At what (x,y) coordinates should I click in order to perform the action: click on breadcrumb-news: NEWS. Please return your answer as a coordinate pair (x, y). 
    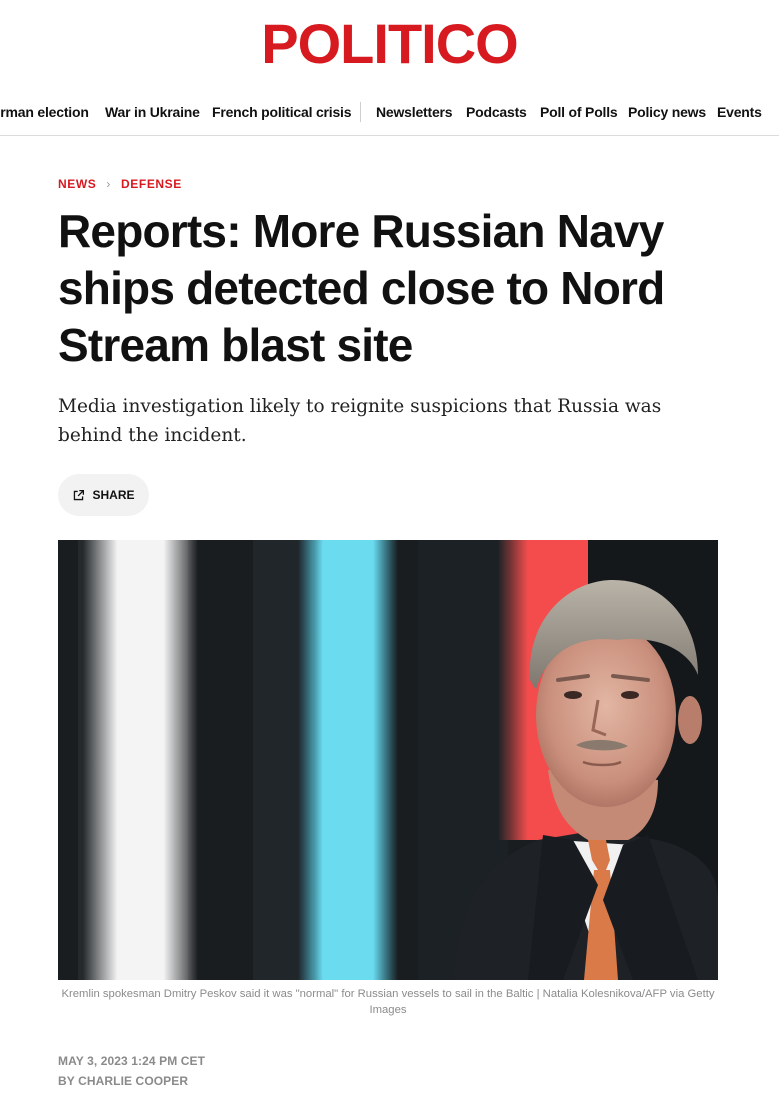
    Looking at the image, I should click on (77, 184).